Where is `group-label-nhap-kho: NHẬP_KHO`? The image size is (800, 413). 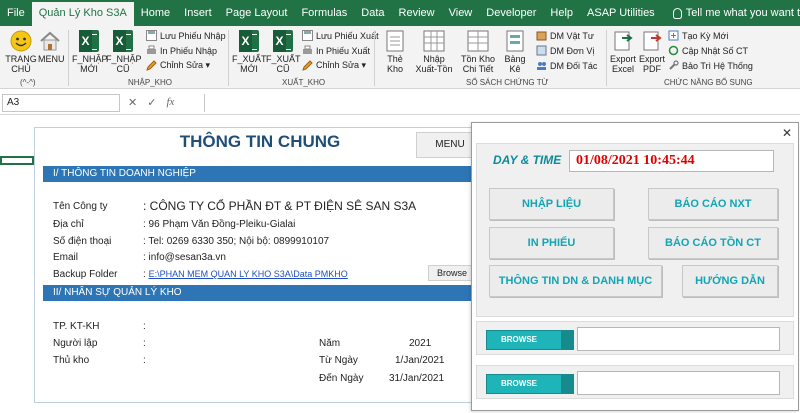
group-label-nhap-kho: NHẬP_KHO is located at coordinates (150, 82).